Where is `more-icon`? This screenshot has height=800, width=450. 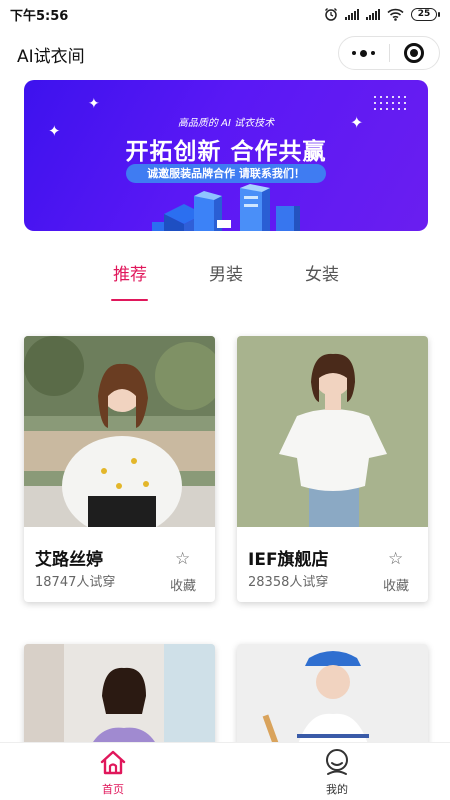 more-icon is located at coordinates (364, 53).